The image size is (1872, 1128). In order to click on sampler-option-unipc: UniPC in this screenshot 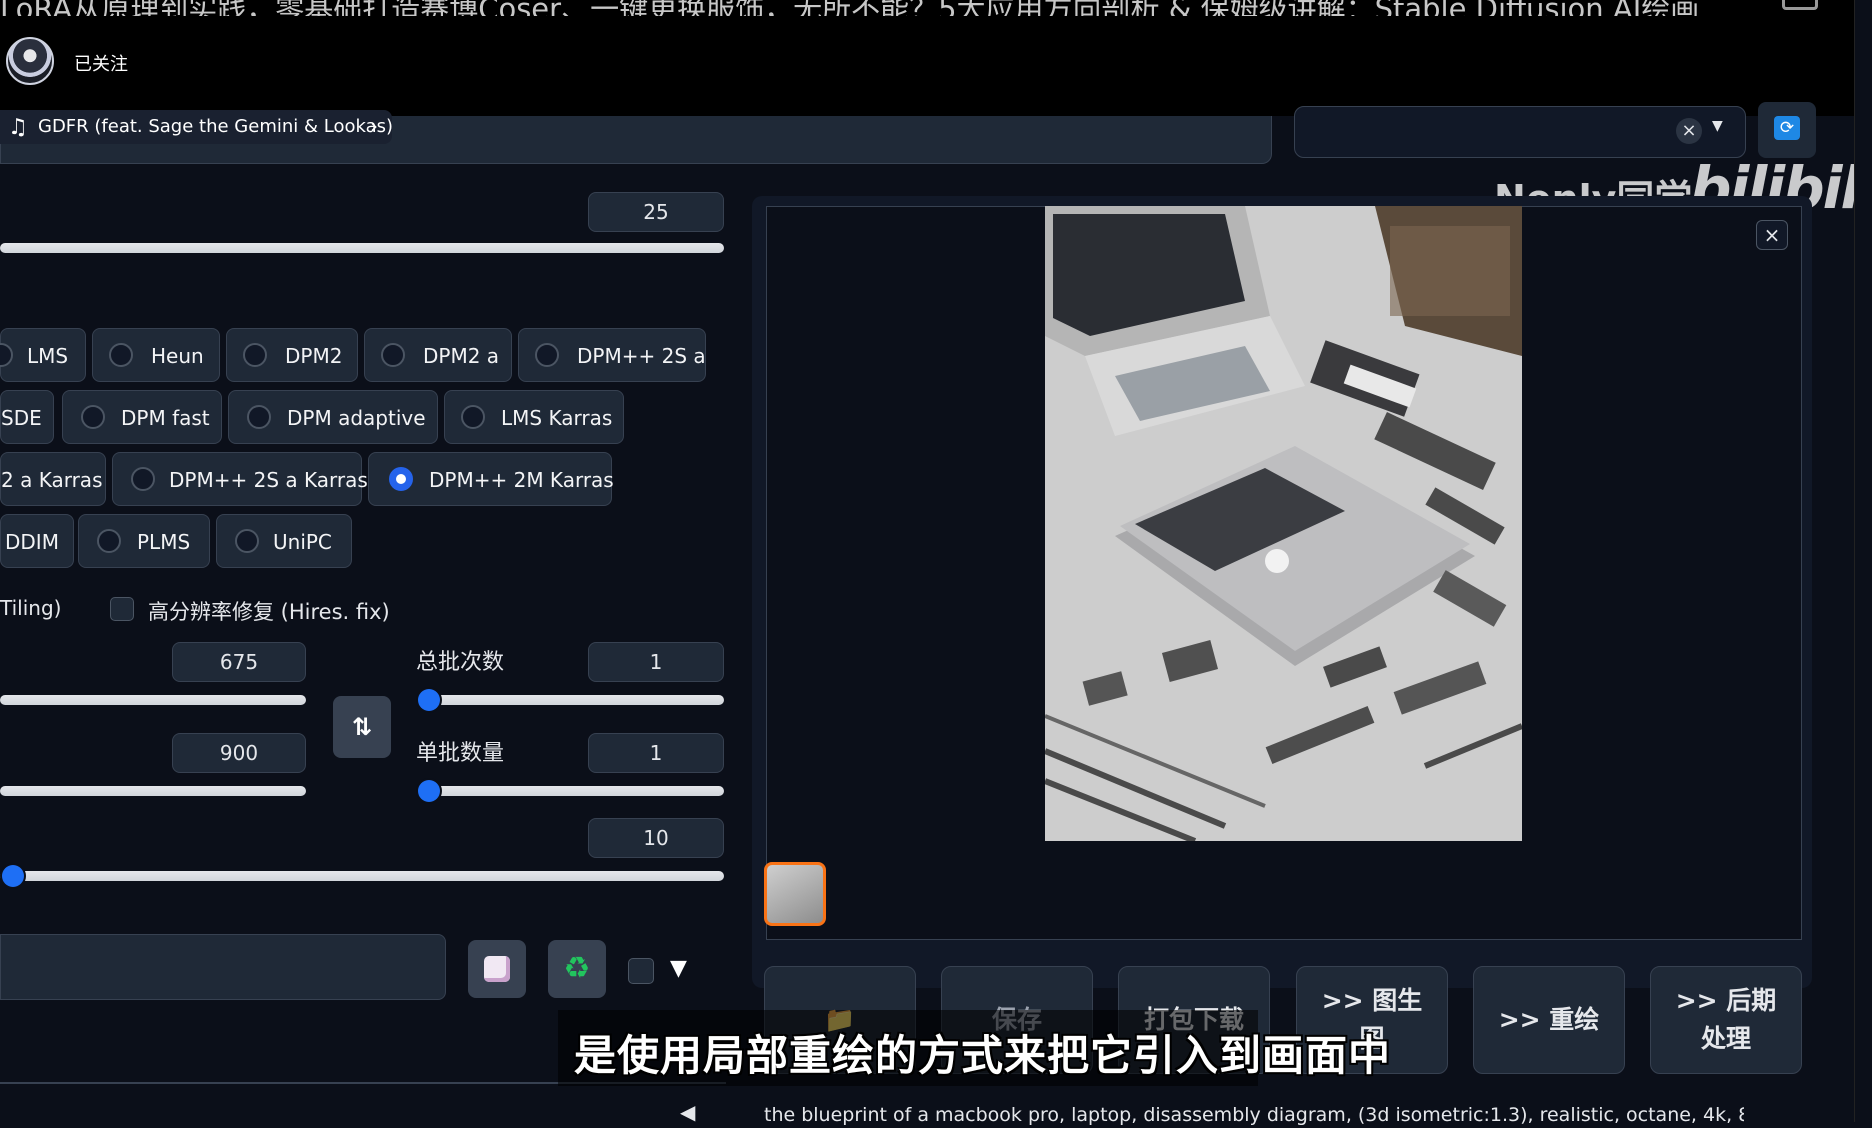, I will do `click(284, 541)`.